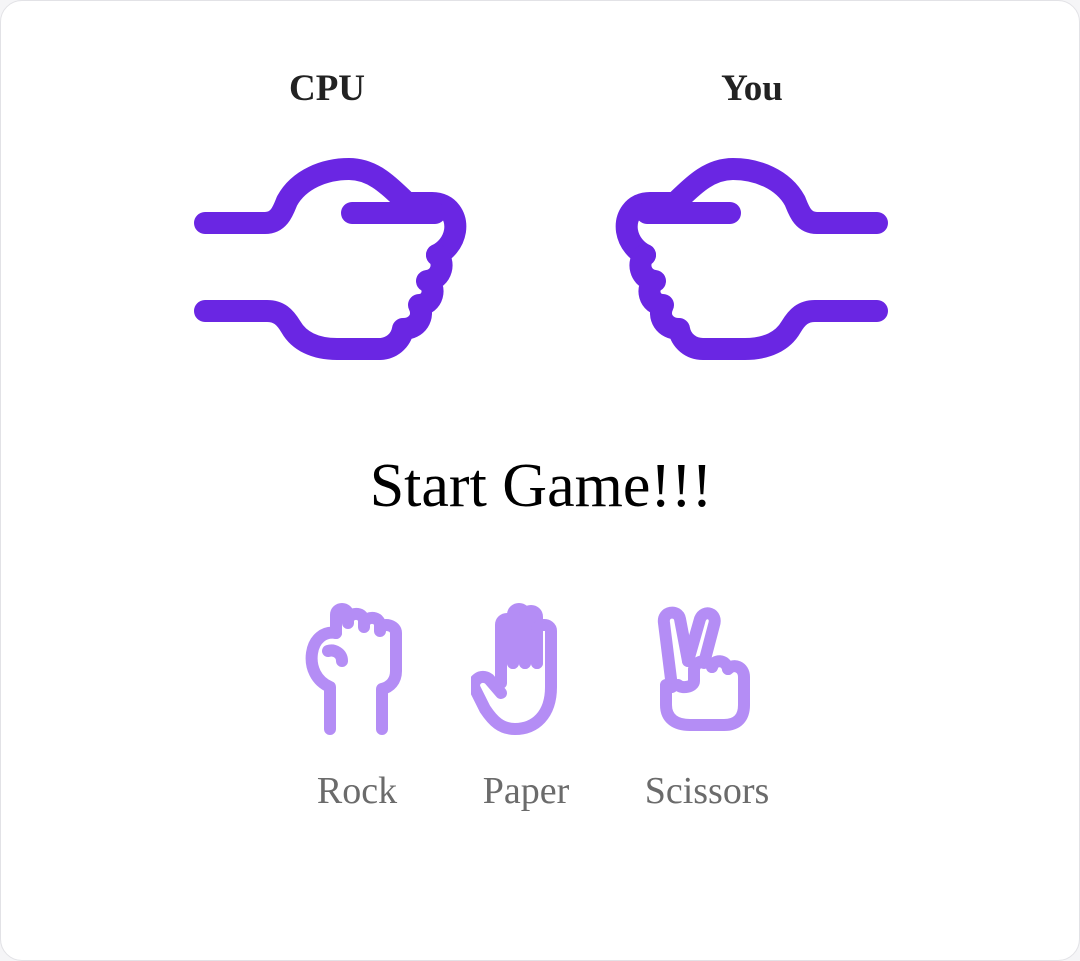 The width and height of the screenshot is (1080, 961). Describe the element at coordinates (752, 88) in the screenshot. I see `you-label: You` at that location.